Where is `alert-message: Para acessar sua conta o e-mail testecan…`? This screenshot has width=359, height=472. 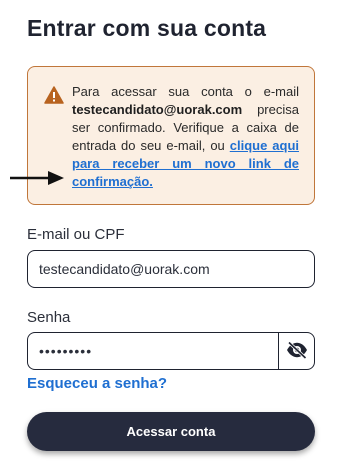
alert-message: Para acessar sua conta o e-mail testecan… is located at coordinates (185, 137).